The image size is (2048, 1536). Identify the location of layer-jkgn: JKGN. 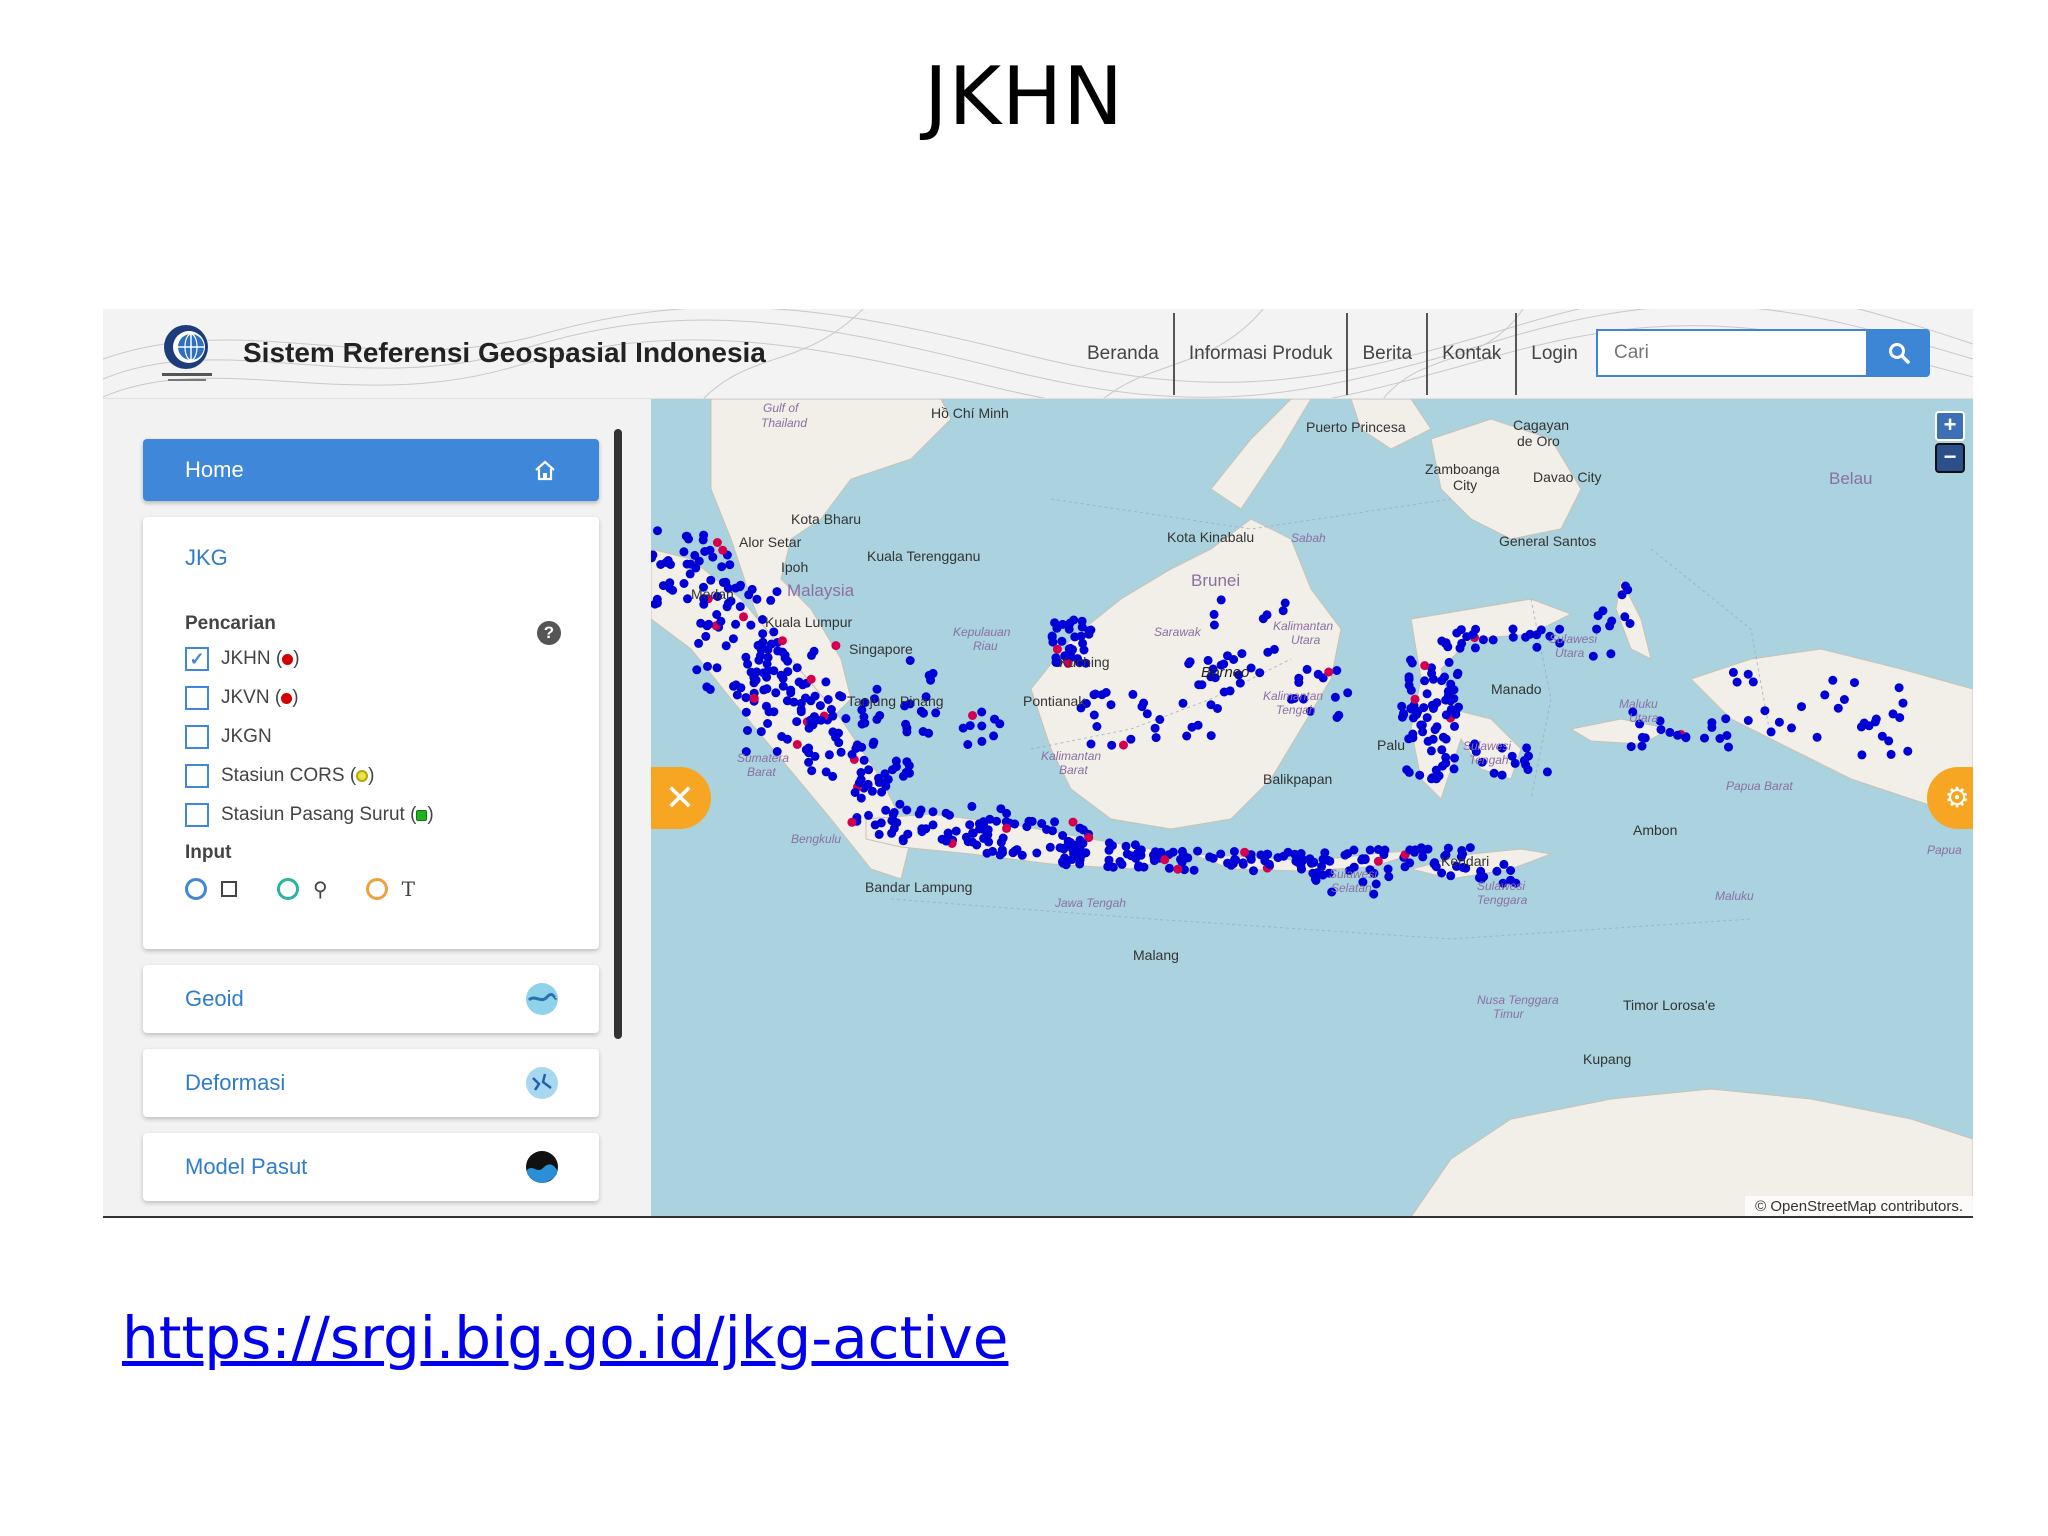
(228, 737).